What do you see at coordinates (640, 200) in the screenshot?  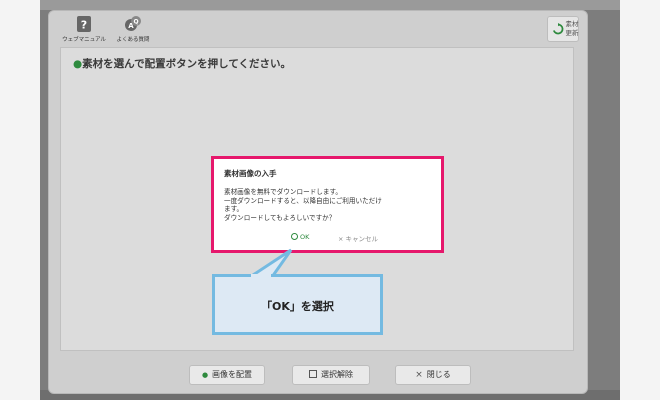 I see `background-right` at bounding box center [640, 200].